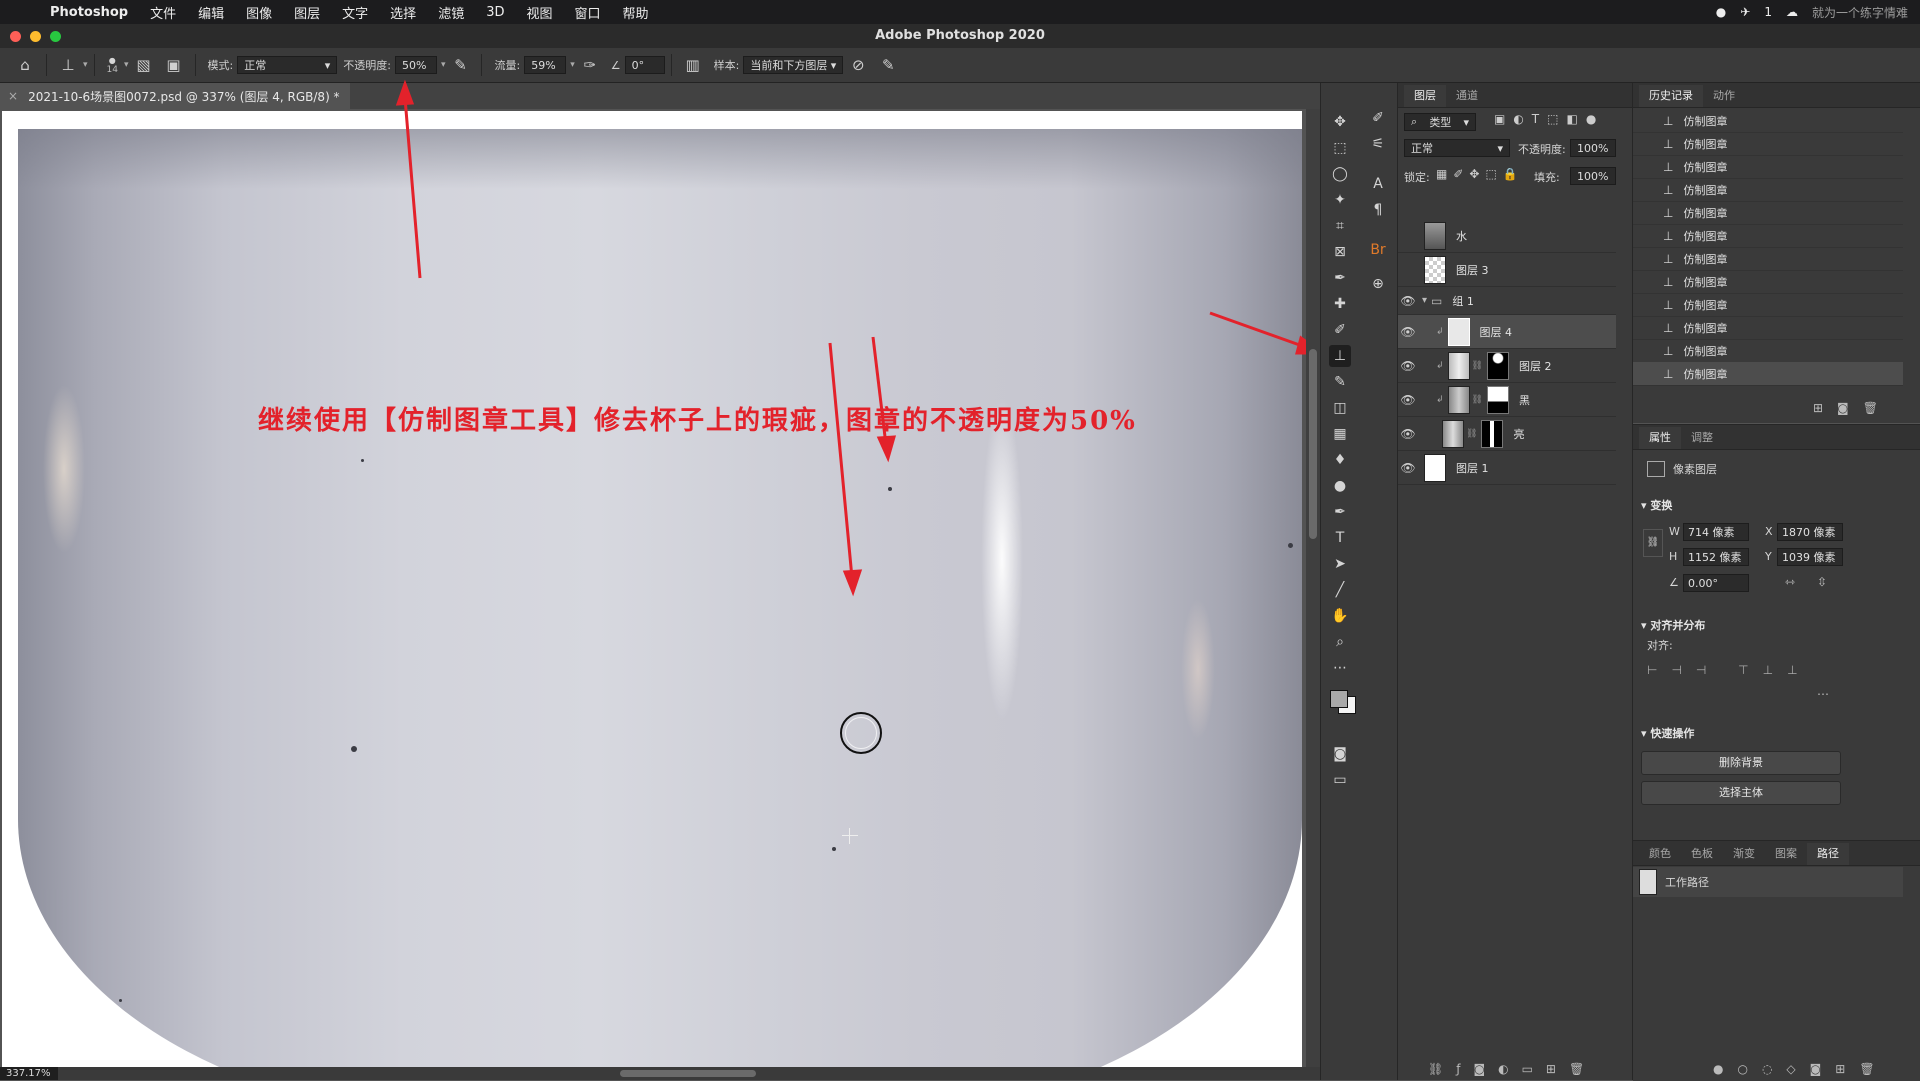 This screenshot has height=1081, width=1920. I want to click on hand-tool-icon: ✋, so click(1340, 616).